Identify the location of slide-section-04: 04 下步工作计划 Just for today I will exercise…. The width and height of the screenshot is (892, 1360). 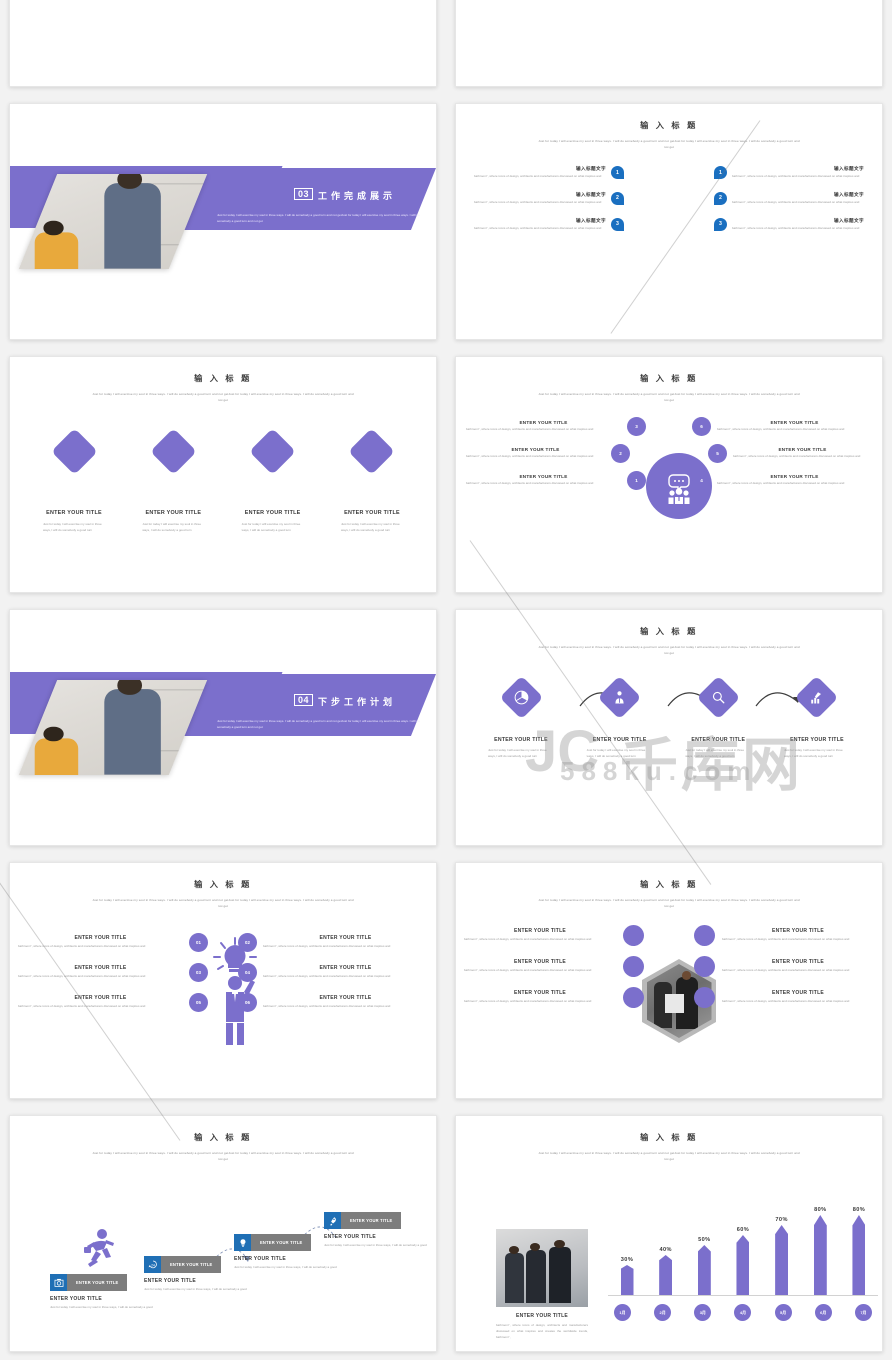
(223, 727).